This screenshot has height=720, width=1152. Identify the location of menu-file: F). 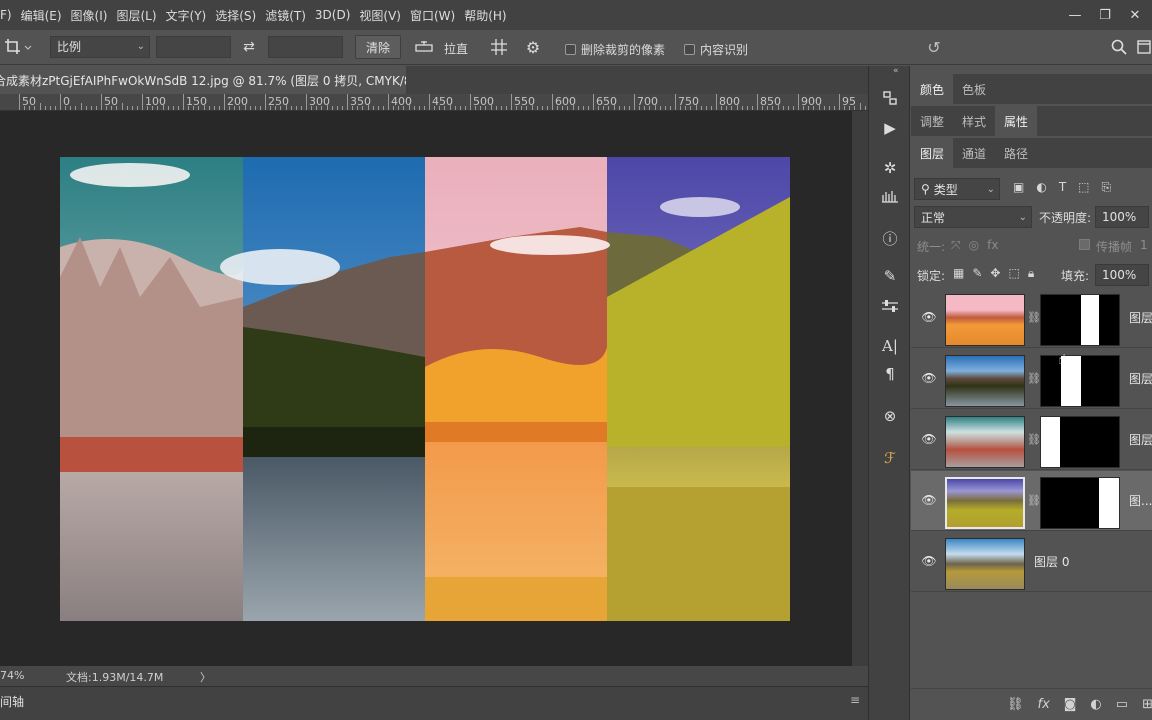
(8, 15).